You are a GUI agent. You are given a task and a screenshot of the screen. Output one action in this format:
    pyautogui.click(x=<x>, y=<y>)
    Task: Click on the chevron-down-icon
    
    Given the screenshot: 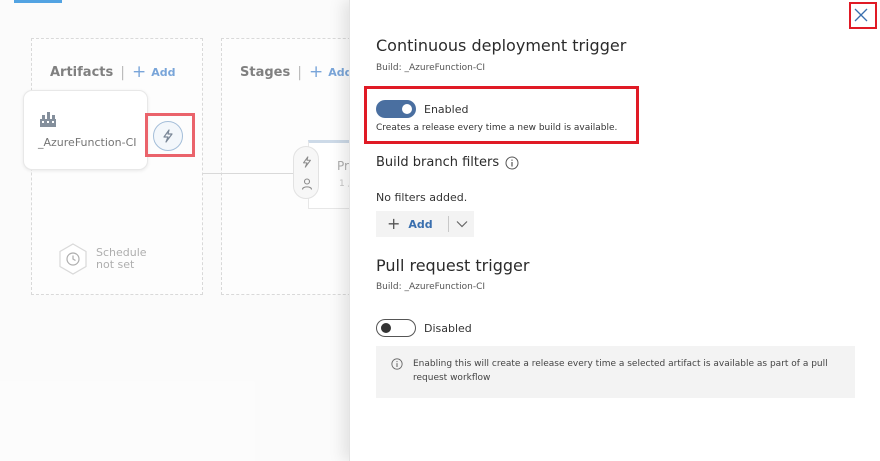 What is the action you would take?
    pyautogui.click(x=461, y=224)
    